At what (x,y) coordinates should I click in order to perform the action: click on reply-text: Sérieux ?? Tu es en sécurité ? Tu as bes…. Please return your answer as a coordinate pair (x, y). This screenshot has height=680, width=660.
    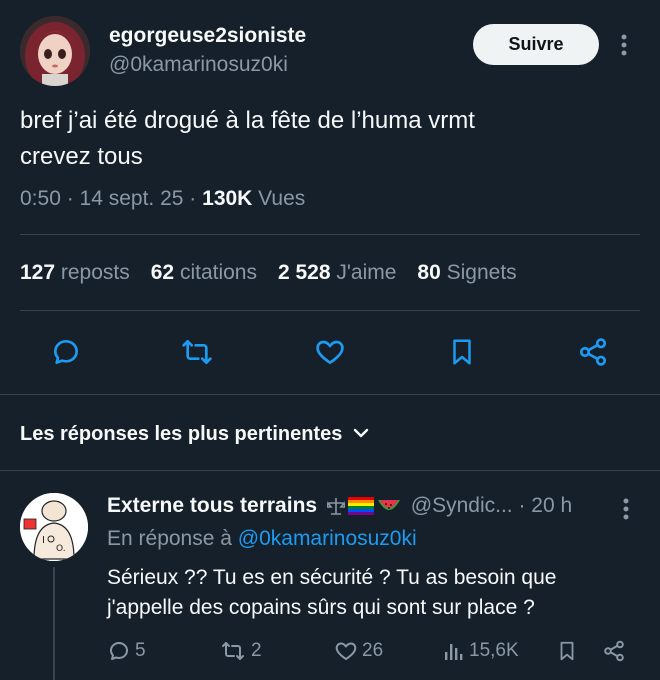
    Looking at the image, I should click on (367, 593).